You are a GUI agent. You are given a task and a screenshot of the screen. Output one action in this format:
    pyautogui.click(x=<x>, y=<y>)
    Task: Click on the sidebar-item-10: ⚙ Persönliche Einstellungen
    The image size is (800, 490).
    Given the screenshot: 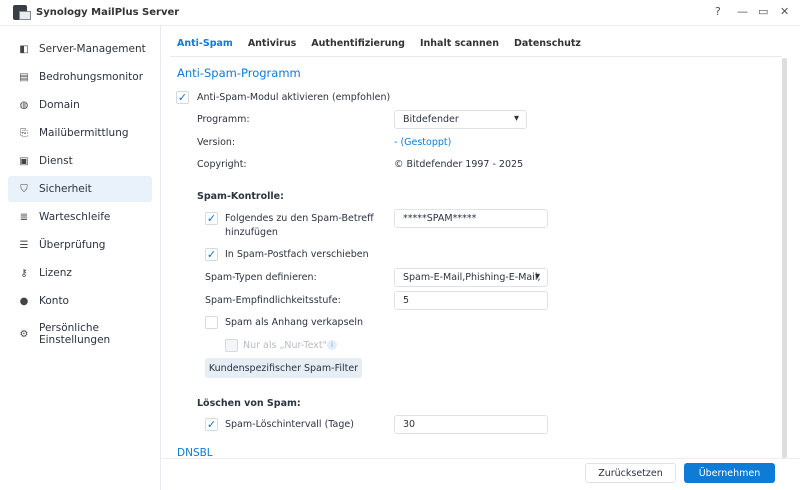 What is the action you would take?
    pyautogui.click(x=80, y=334)
    